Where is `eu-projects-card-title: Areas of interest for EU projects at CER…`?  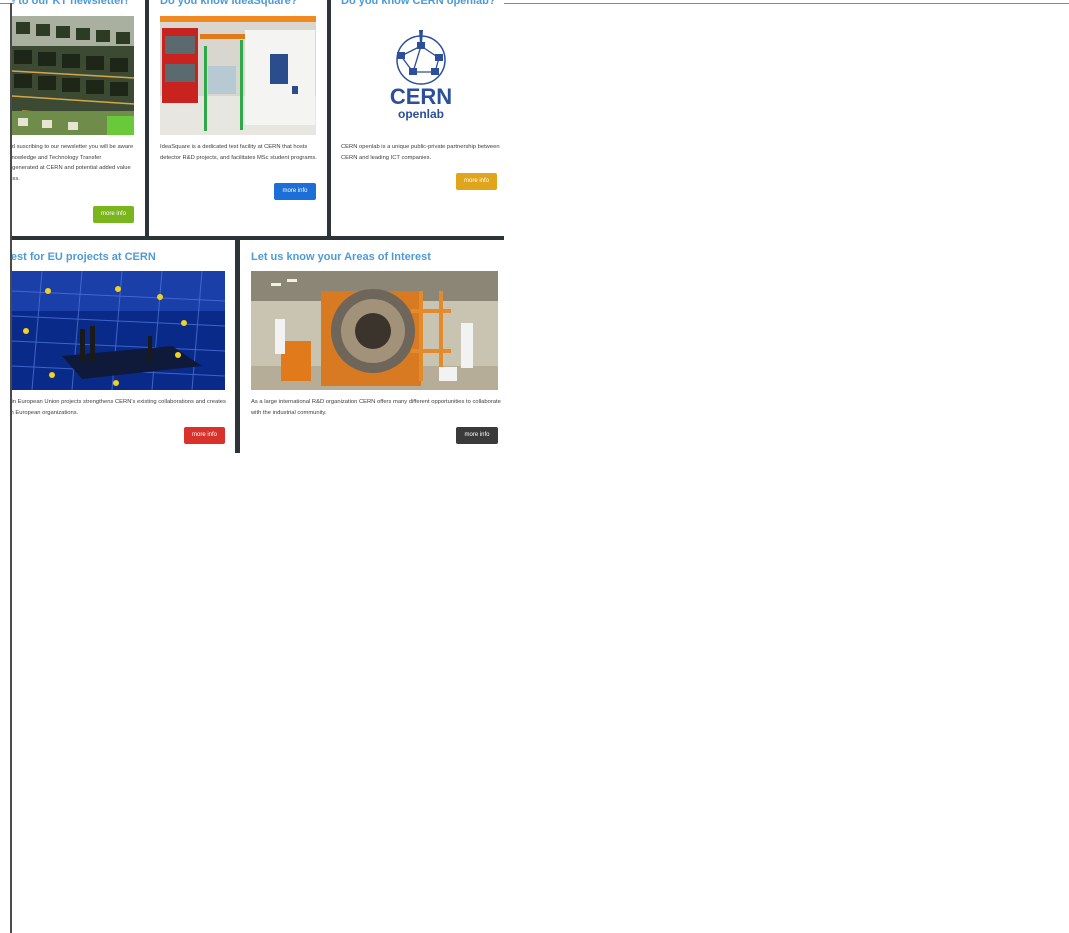 eu-projects-card-title: Areas of interest for EU projects at CER… is located at coordinates (84, 257).